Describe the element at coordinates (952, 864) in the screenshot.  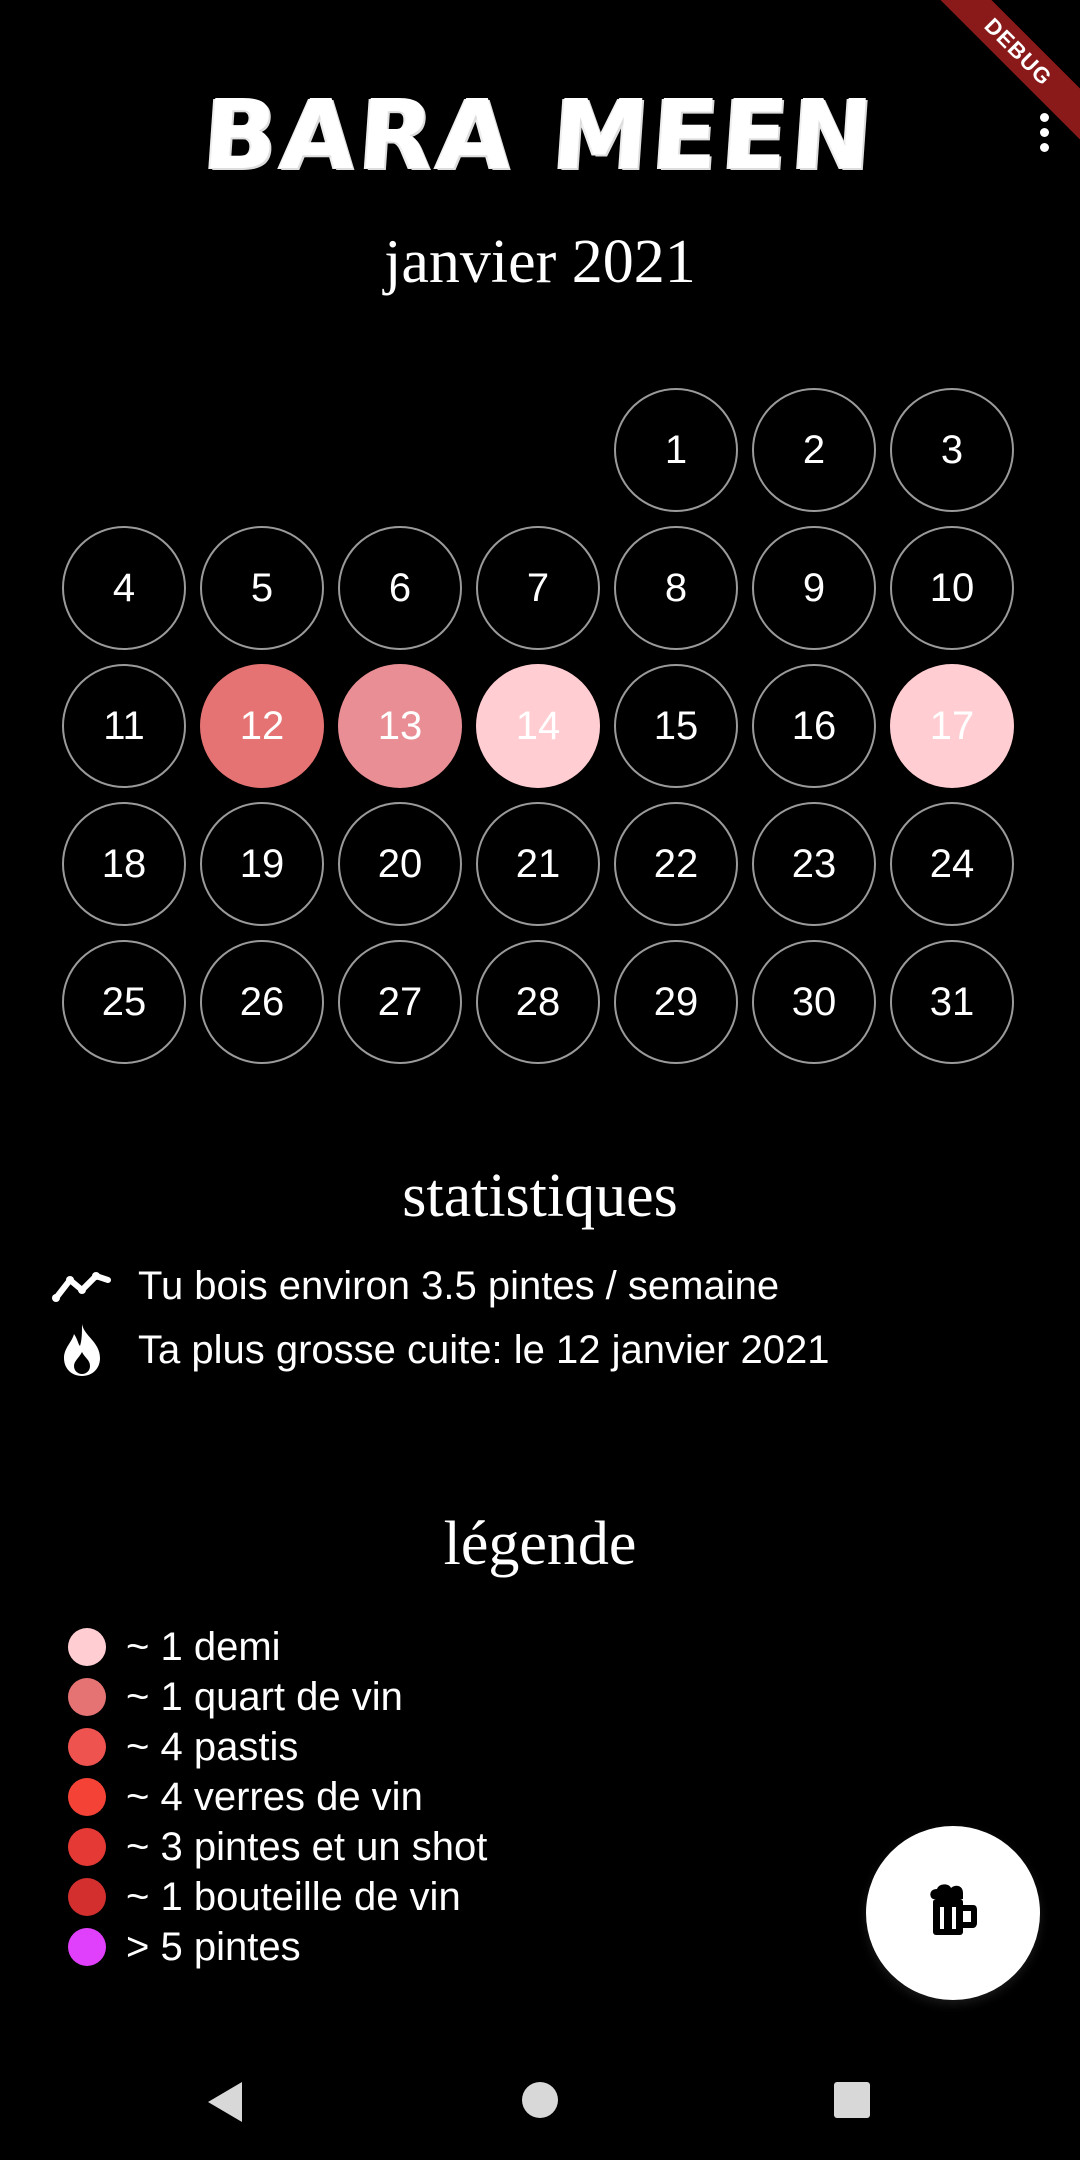
I see `calendar-day: 24` at that location.